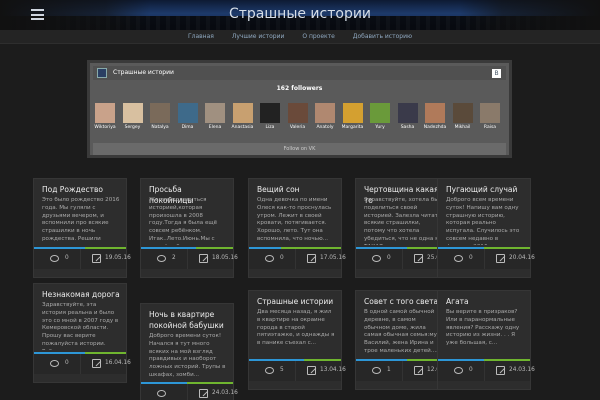 This screenshot has width=600, height=400. I want to click on vk-member: Sasha, so click(407, 116).